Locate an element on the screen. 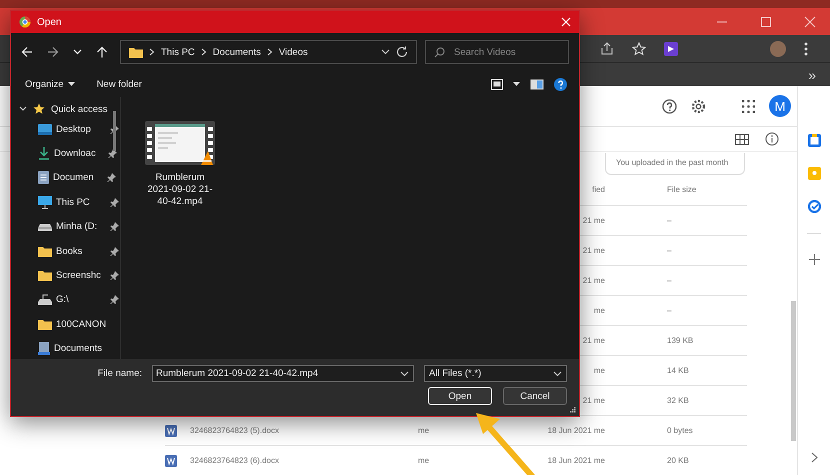  preview-pane-icon is located at coordinates (537, 84).